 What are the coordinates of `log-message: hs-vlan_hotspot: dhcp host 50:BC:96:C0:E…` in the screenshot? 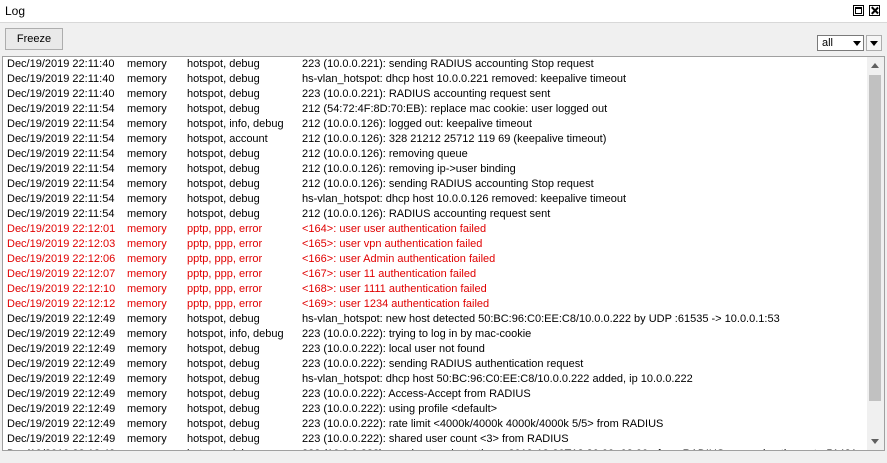 It's located at (497, 379).